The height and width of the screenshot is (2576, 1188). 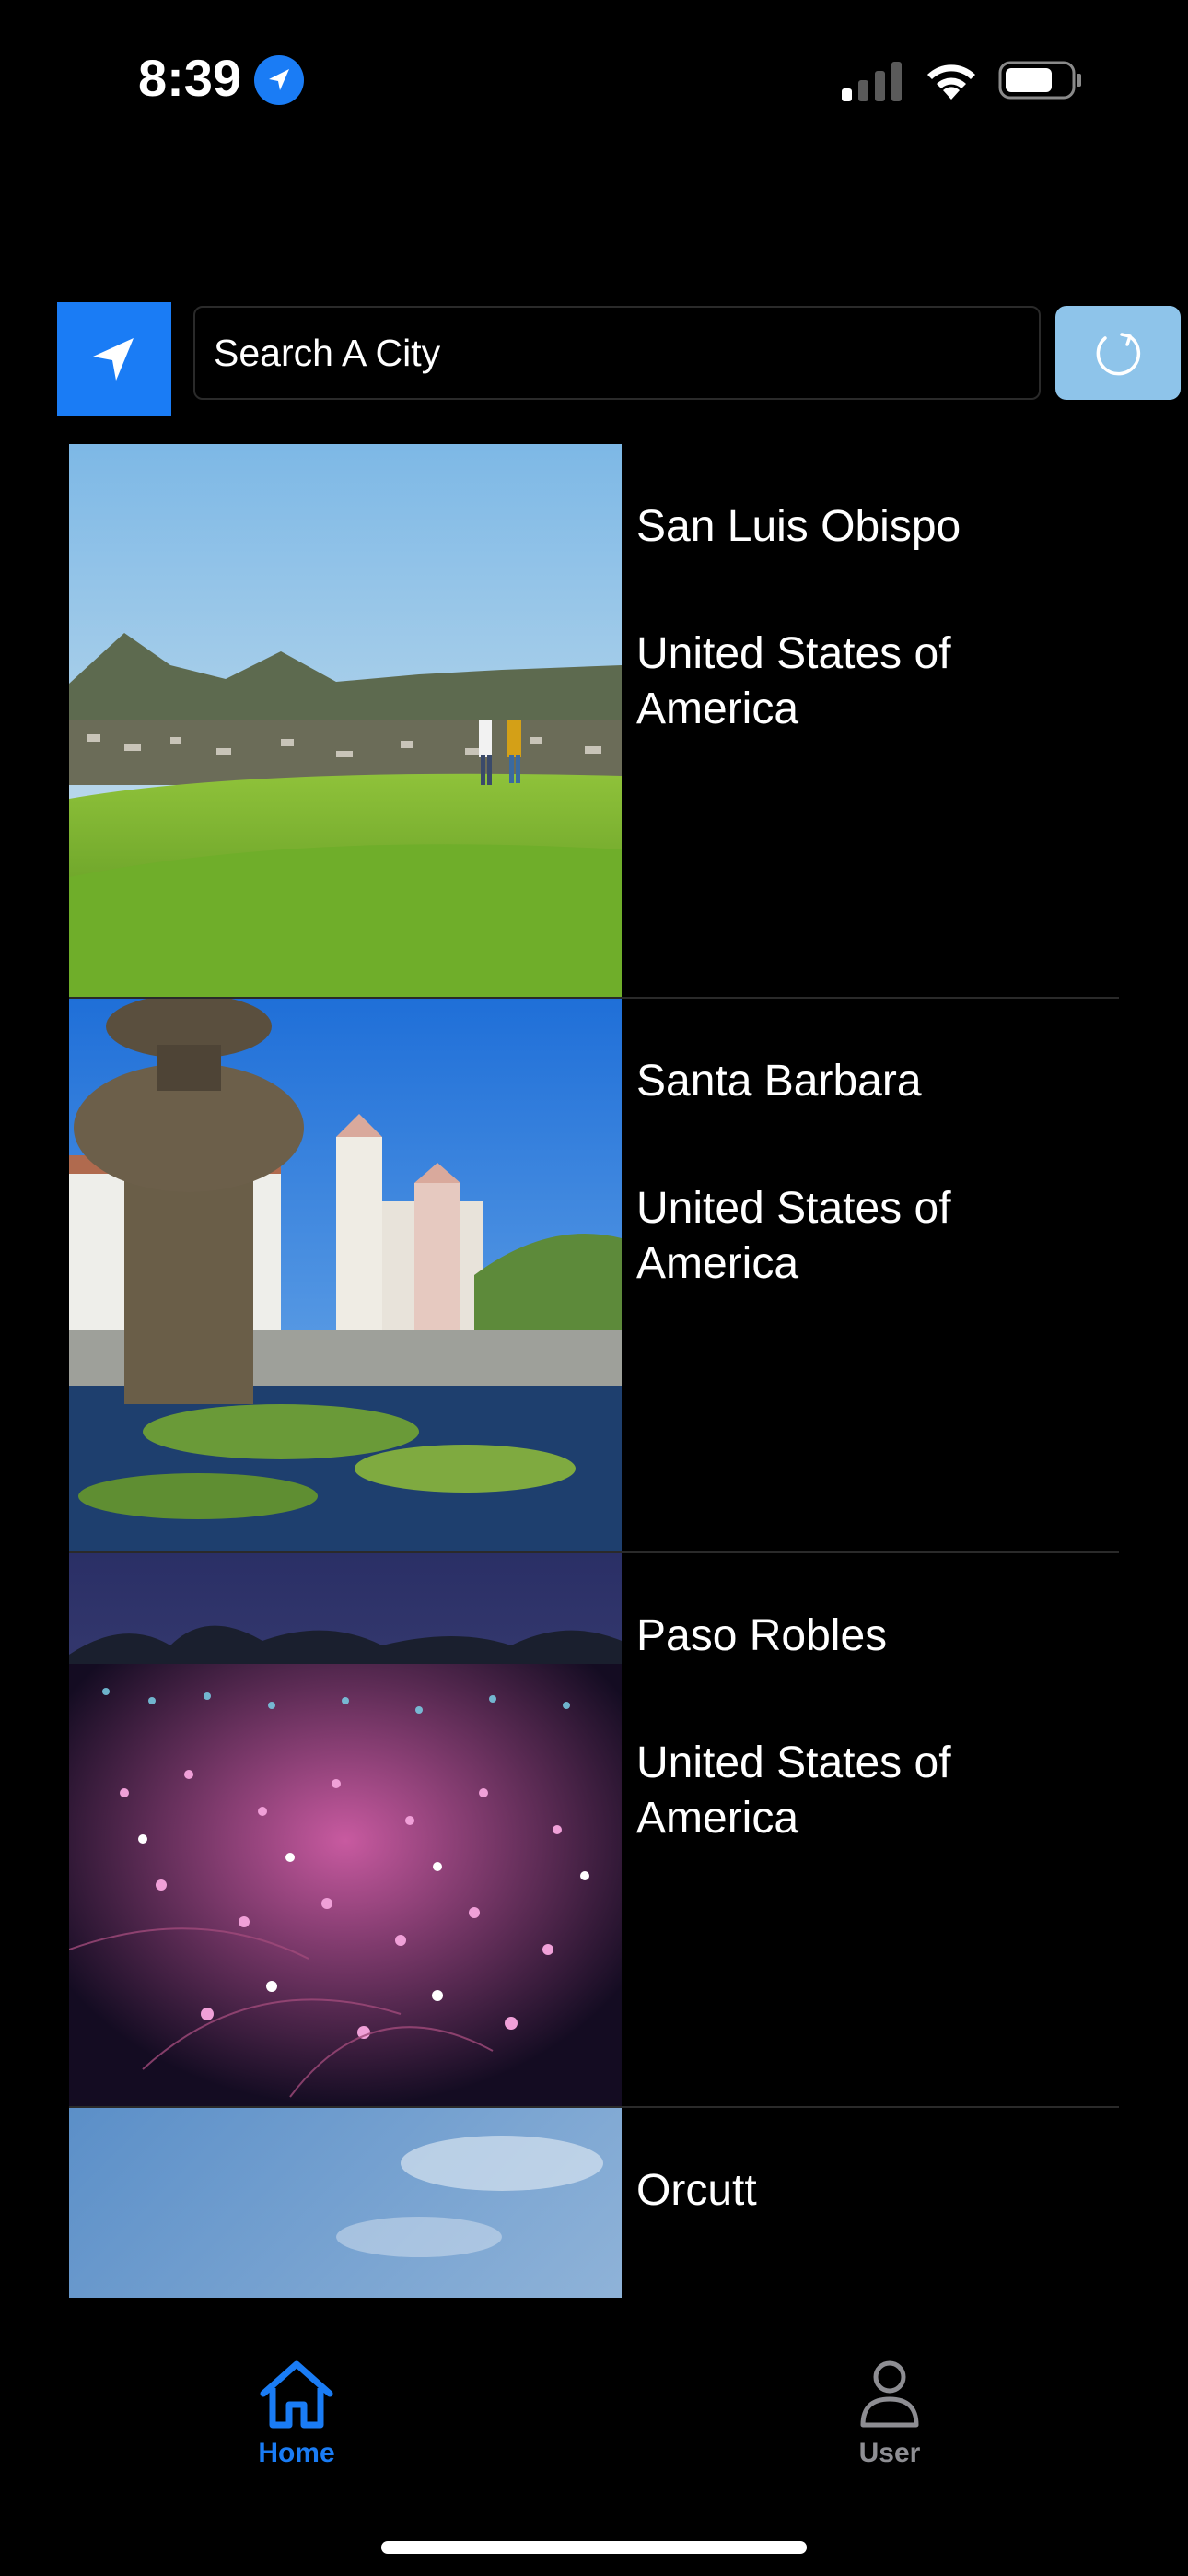 I want to click on city-name: Paso Robles, so click(x=762, y=1635).